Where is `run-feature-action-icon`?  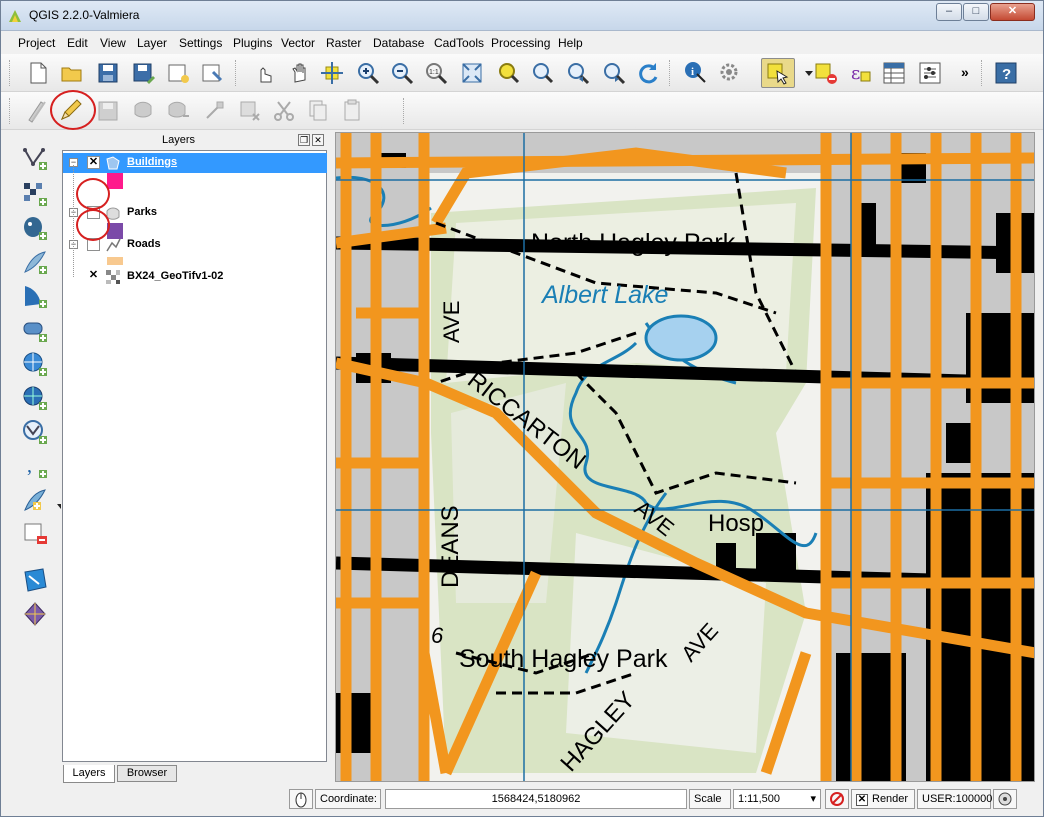 run-feature-action-icon is located at coordinates (730, 73).